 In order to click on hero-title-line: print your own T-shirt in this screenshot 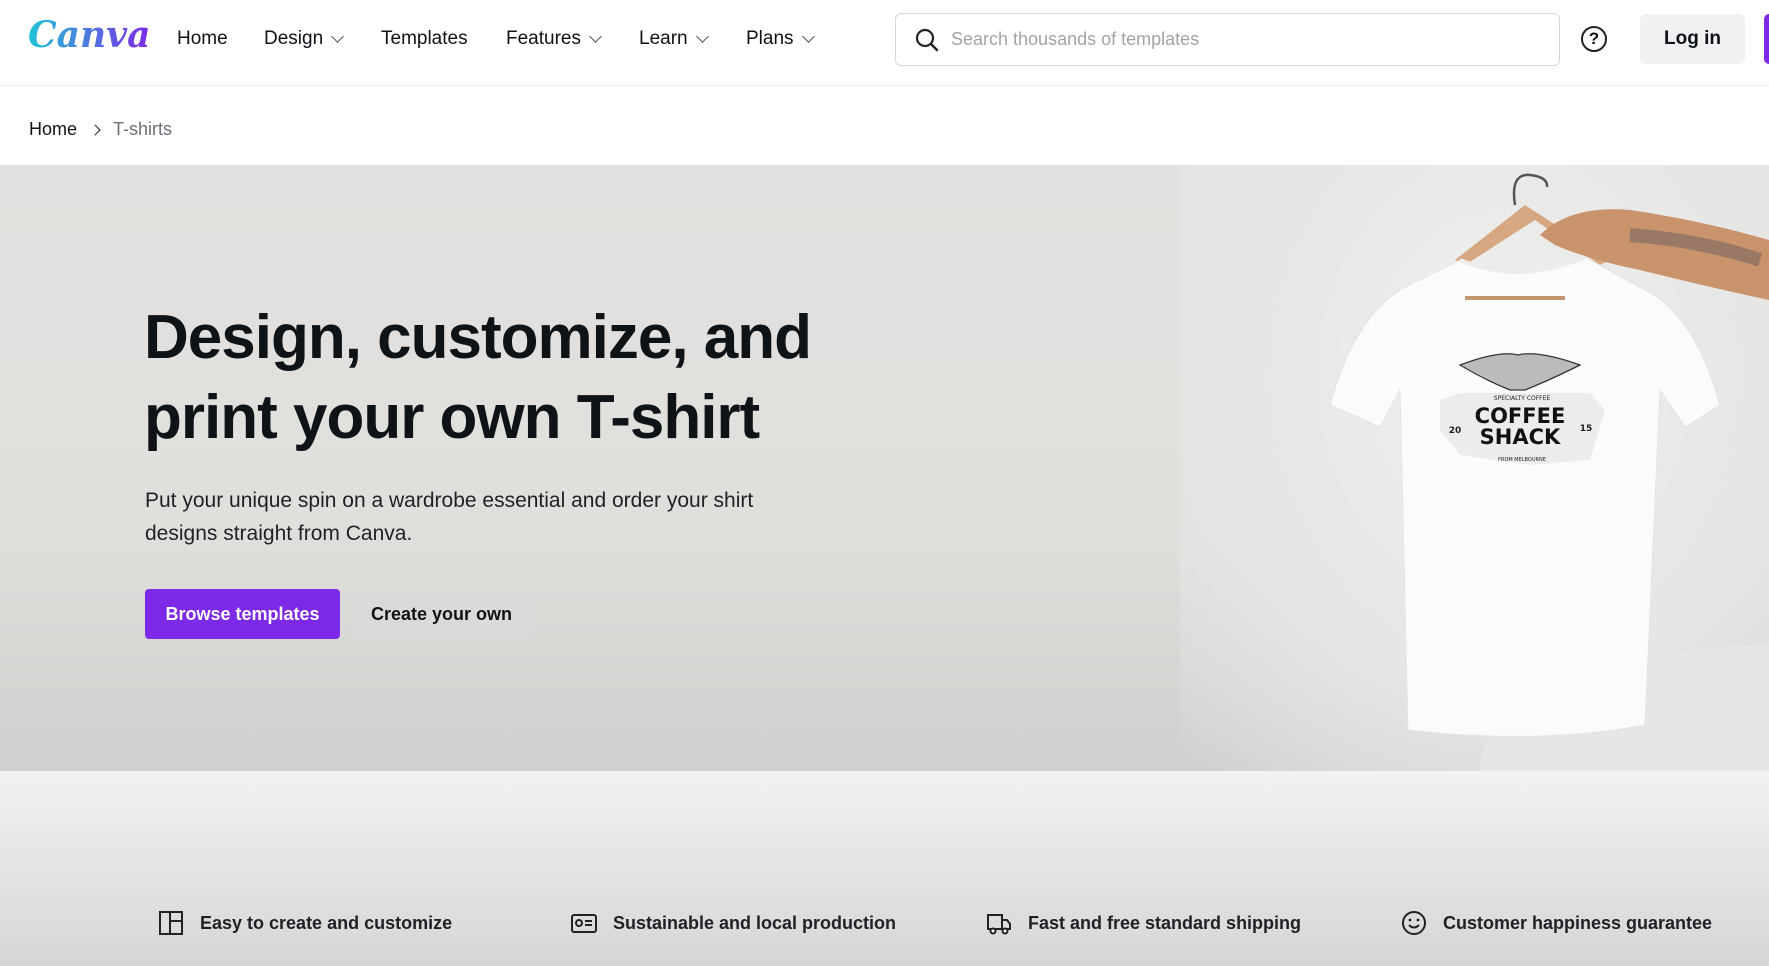, I will do `click(452, 417)`.